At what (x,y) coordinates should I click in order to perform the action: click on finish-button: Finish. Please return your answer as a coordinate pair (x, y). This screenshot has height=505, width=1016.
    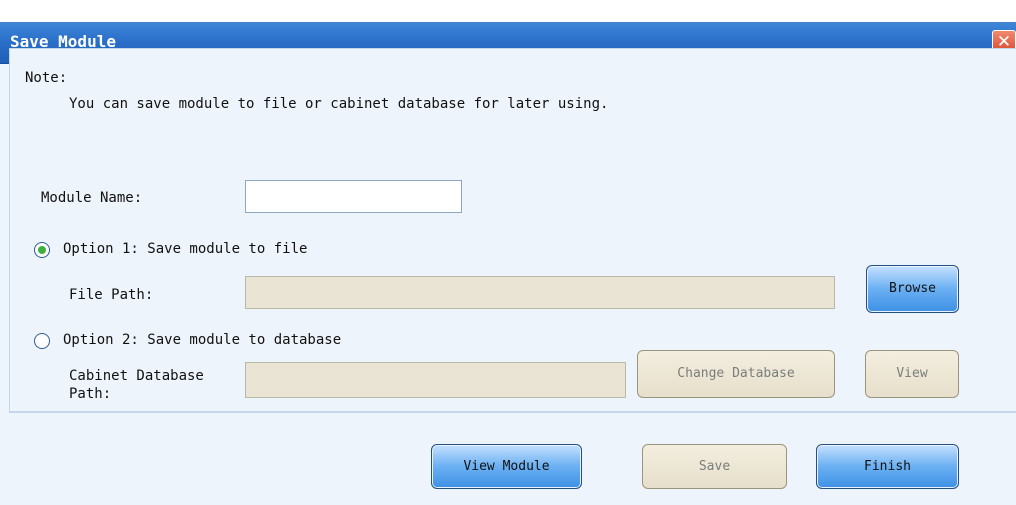
    Looking at the image, I should click on (887, 466).